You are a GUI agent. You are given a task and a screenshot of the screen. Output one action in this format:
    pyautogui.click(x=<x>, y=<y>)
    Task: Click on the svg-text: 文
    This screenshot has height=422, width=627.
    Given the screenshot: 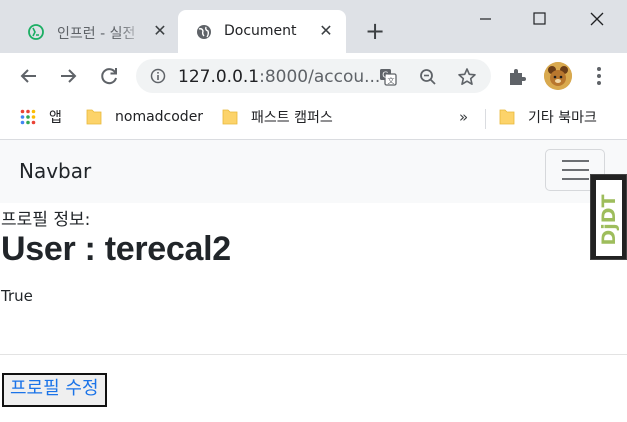 What is the action you would take?
    pyautogui.click(x=391, y=80)
    